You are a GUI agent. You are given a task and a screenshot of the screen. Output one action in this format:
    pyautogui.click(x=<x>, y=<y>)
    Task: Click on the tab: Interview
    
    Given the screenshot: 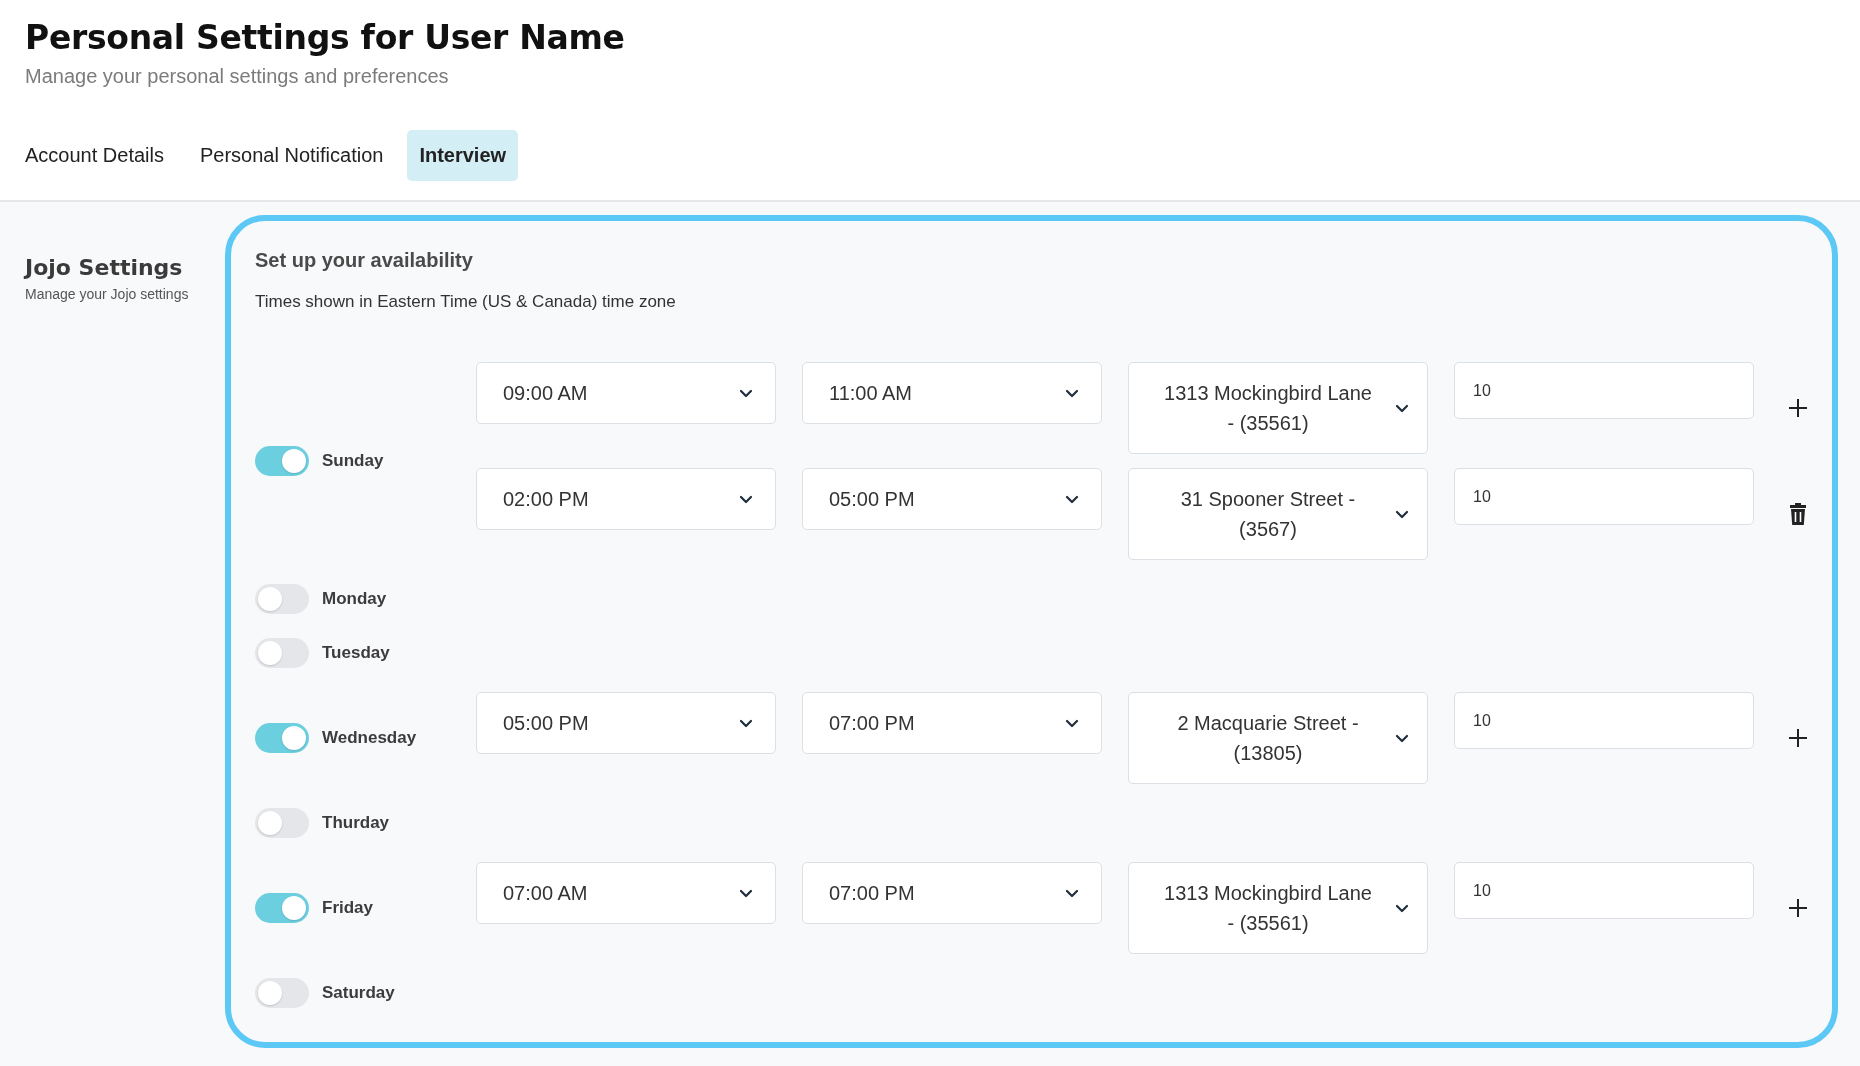 What is the action you would take?
    pyautogui.click(x=463, y=155)
    